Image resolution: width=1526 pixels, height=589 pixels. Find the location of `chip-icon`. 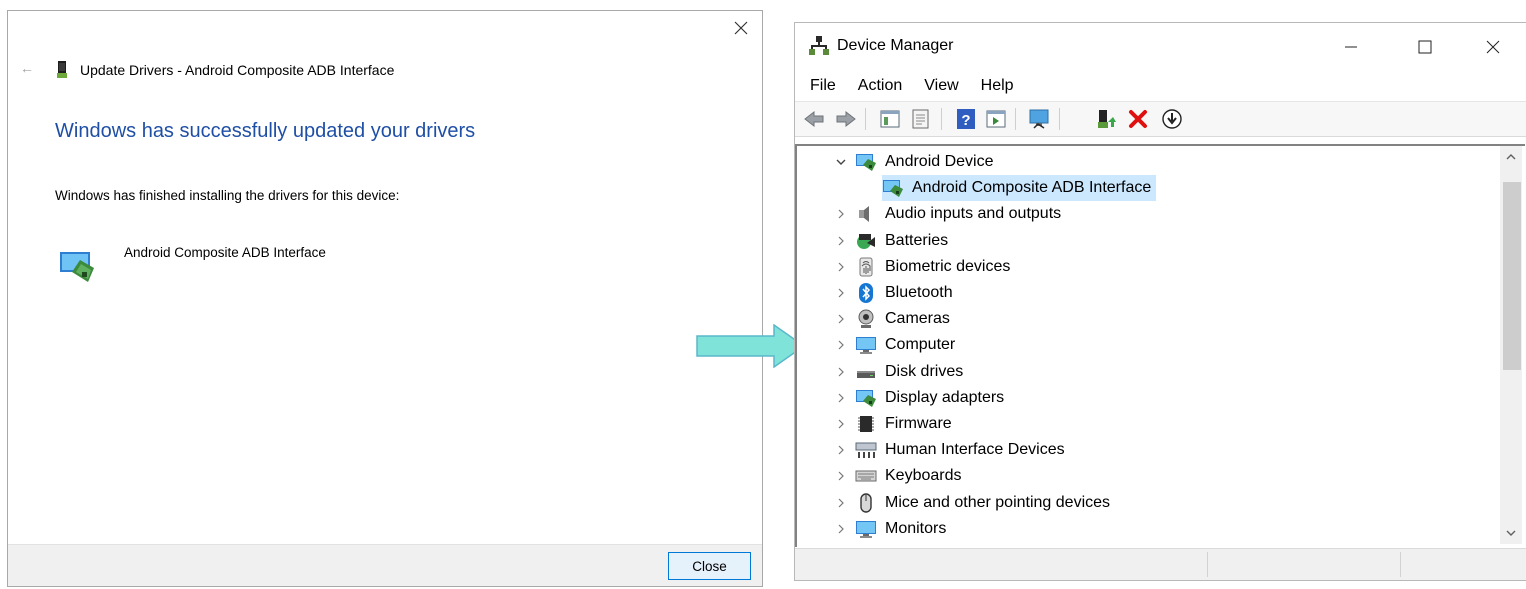

chip-icon is located at coordinates (866, 424).